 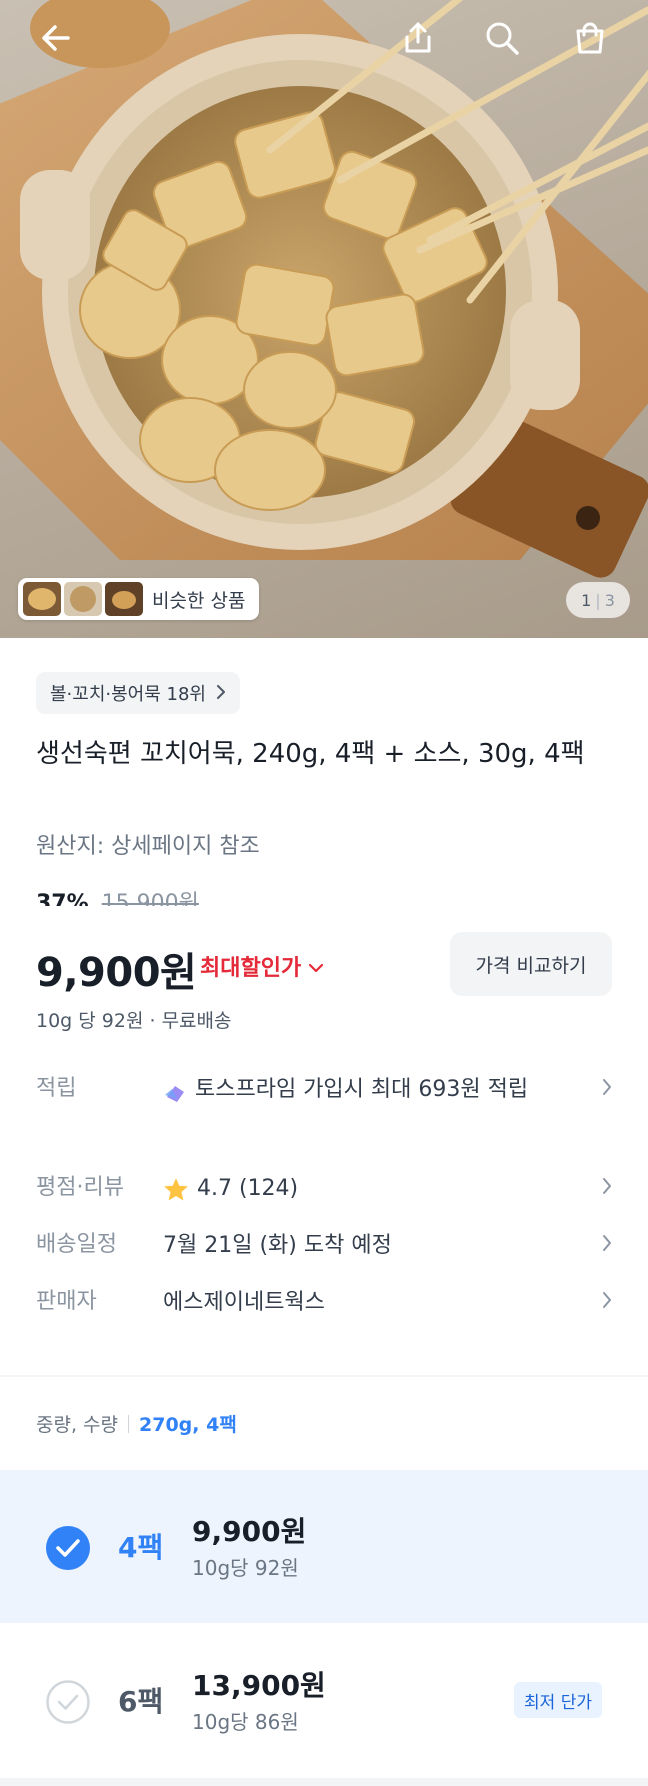 I want to click on toss-prime-icon, so click(x=175, y=1099).